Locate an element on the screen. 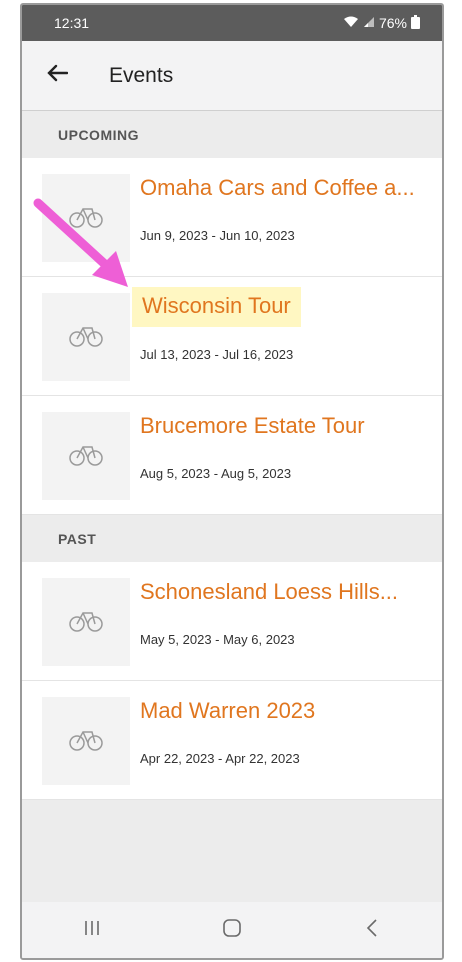 The height and width of the screenshot is (962, 462). battery-icon is located at coordinates (415, 22).